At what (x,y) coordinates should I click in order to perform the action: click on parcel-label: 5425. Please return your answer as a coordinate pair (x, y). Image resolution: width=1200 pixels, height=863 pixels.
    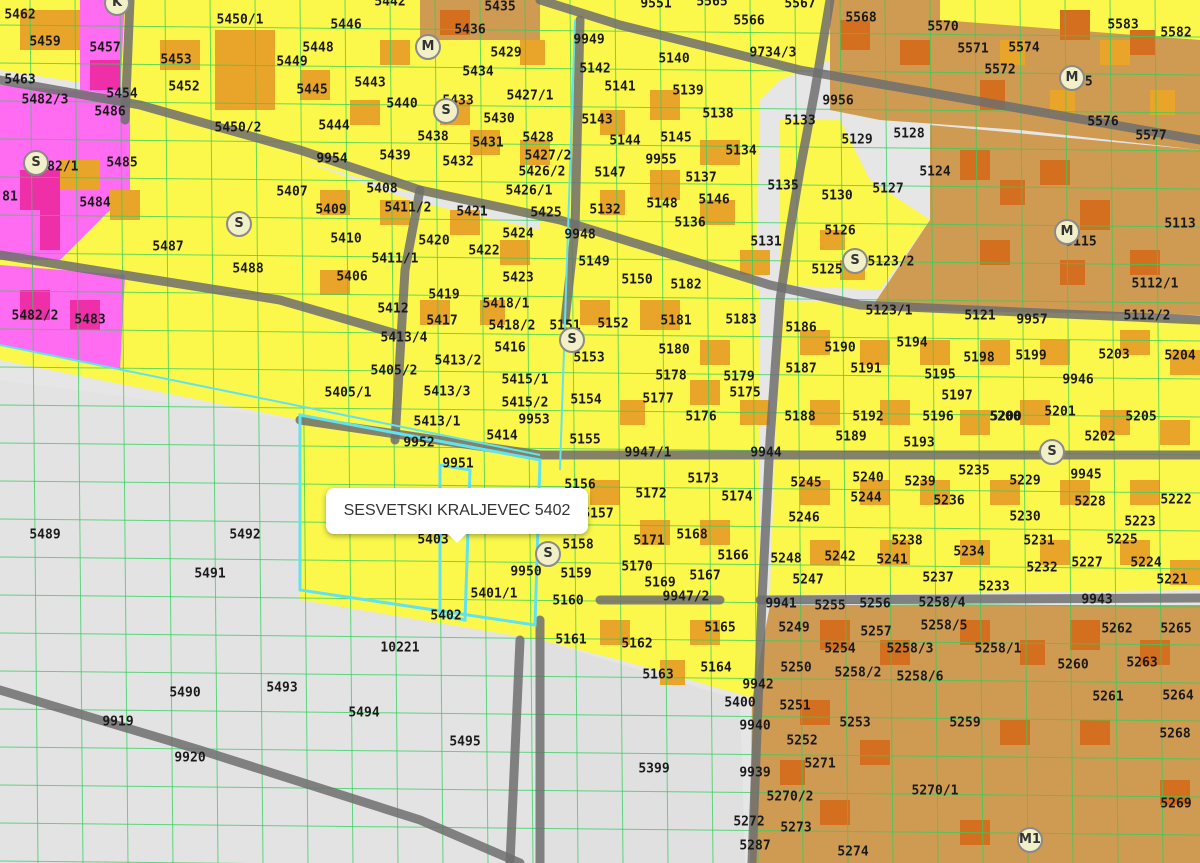
    Looking at the image, I should click on (546, 213).